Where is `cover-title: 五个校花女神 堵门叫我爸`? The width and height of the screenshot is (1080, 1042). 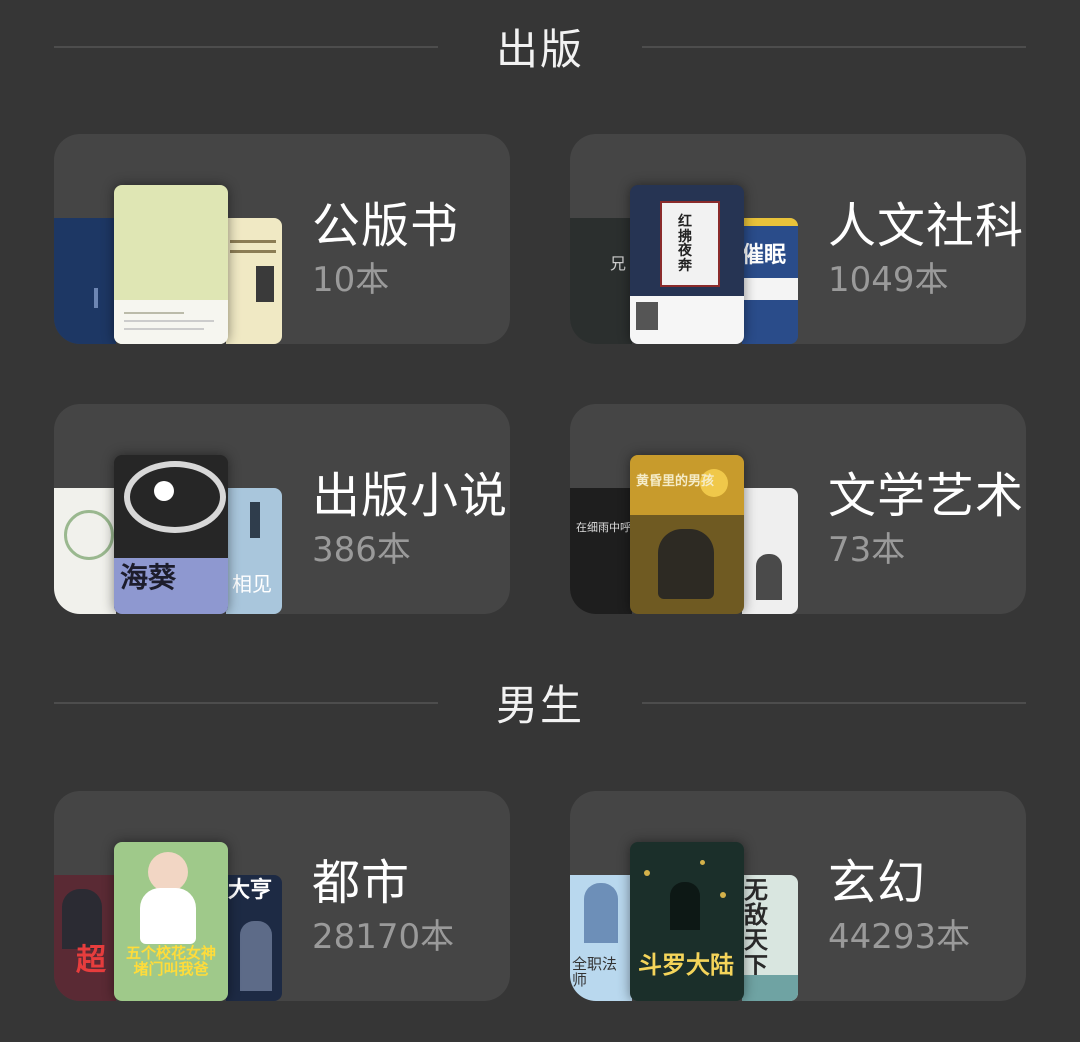 cover-title: 五个校花女神 堵门叫我爸 is located at coordinates (170, 961).